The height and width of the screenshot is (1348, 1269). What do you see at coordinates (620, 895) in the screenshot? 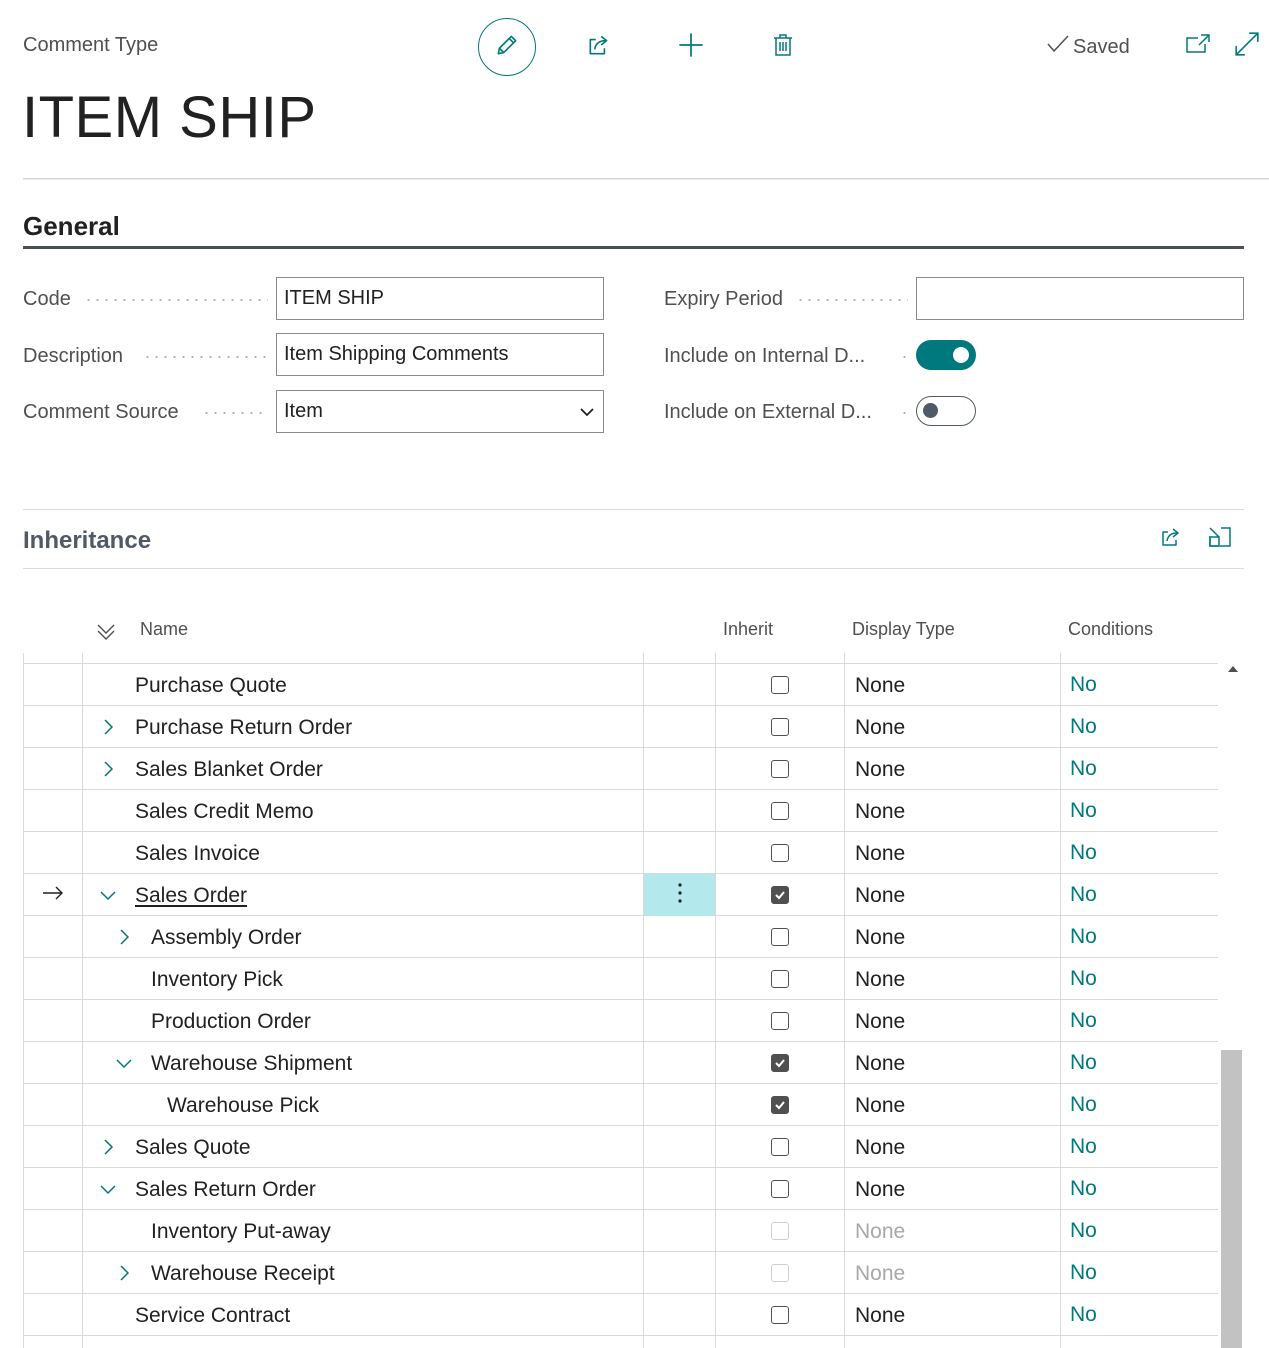
I see `table-row: Sales Order None No` at bounding box center [620, 895].